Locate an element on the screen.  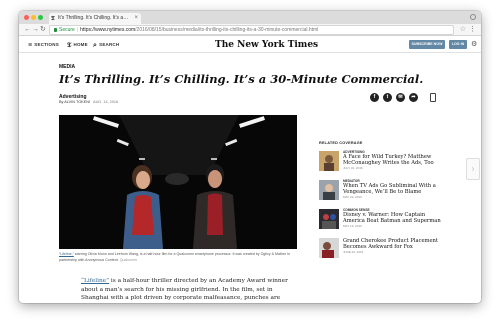
related-coverage-title: RELATED COVERAGE is located at coordinates (341, 143).